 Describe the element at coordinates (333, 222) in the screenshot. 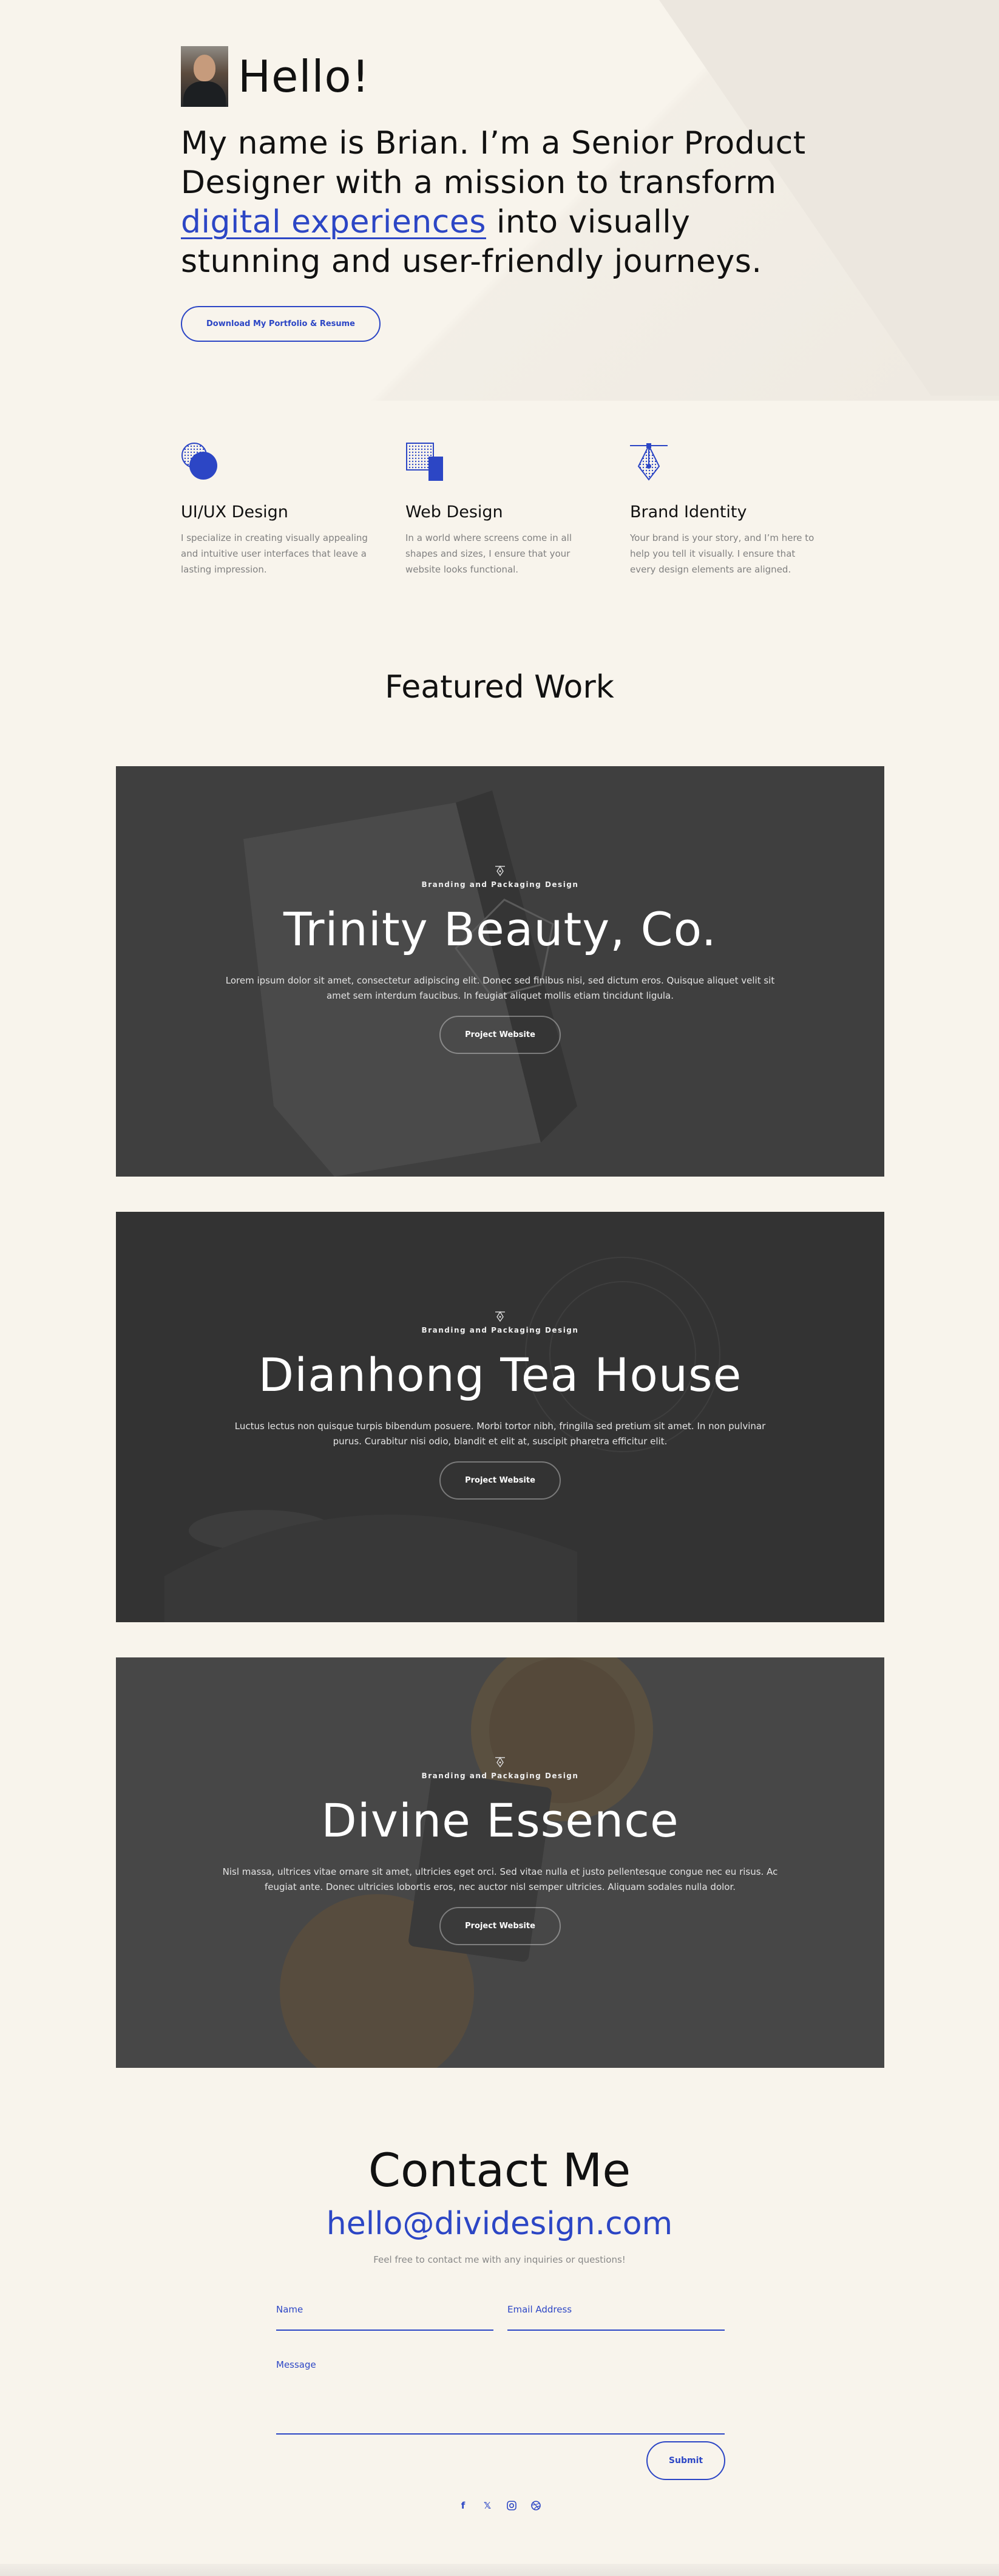

I see `intro-highlight-link: digital experiences` at that location.